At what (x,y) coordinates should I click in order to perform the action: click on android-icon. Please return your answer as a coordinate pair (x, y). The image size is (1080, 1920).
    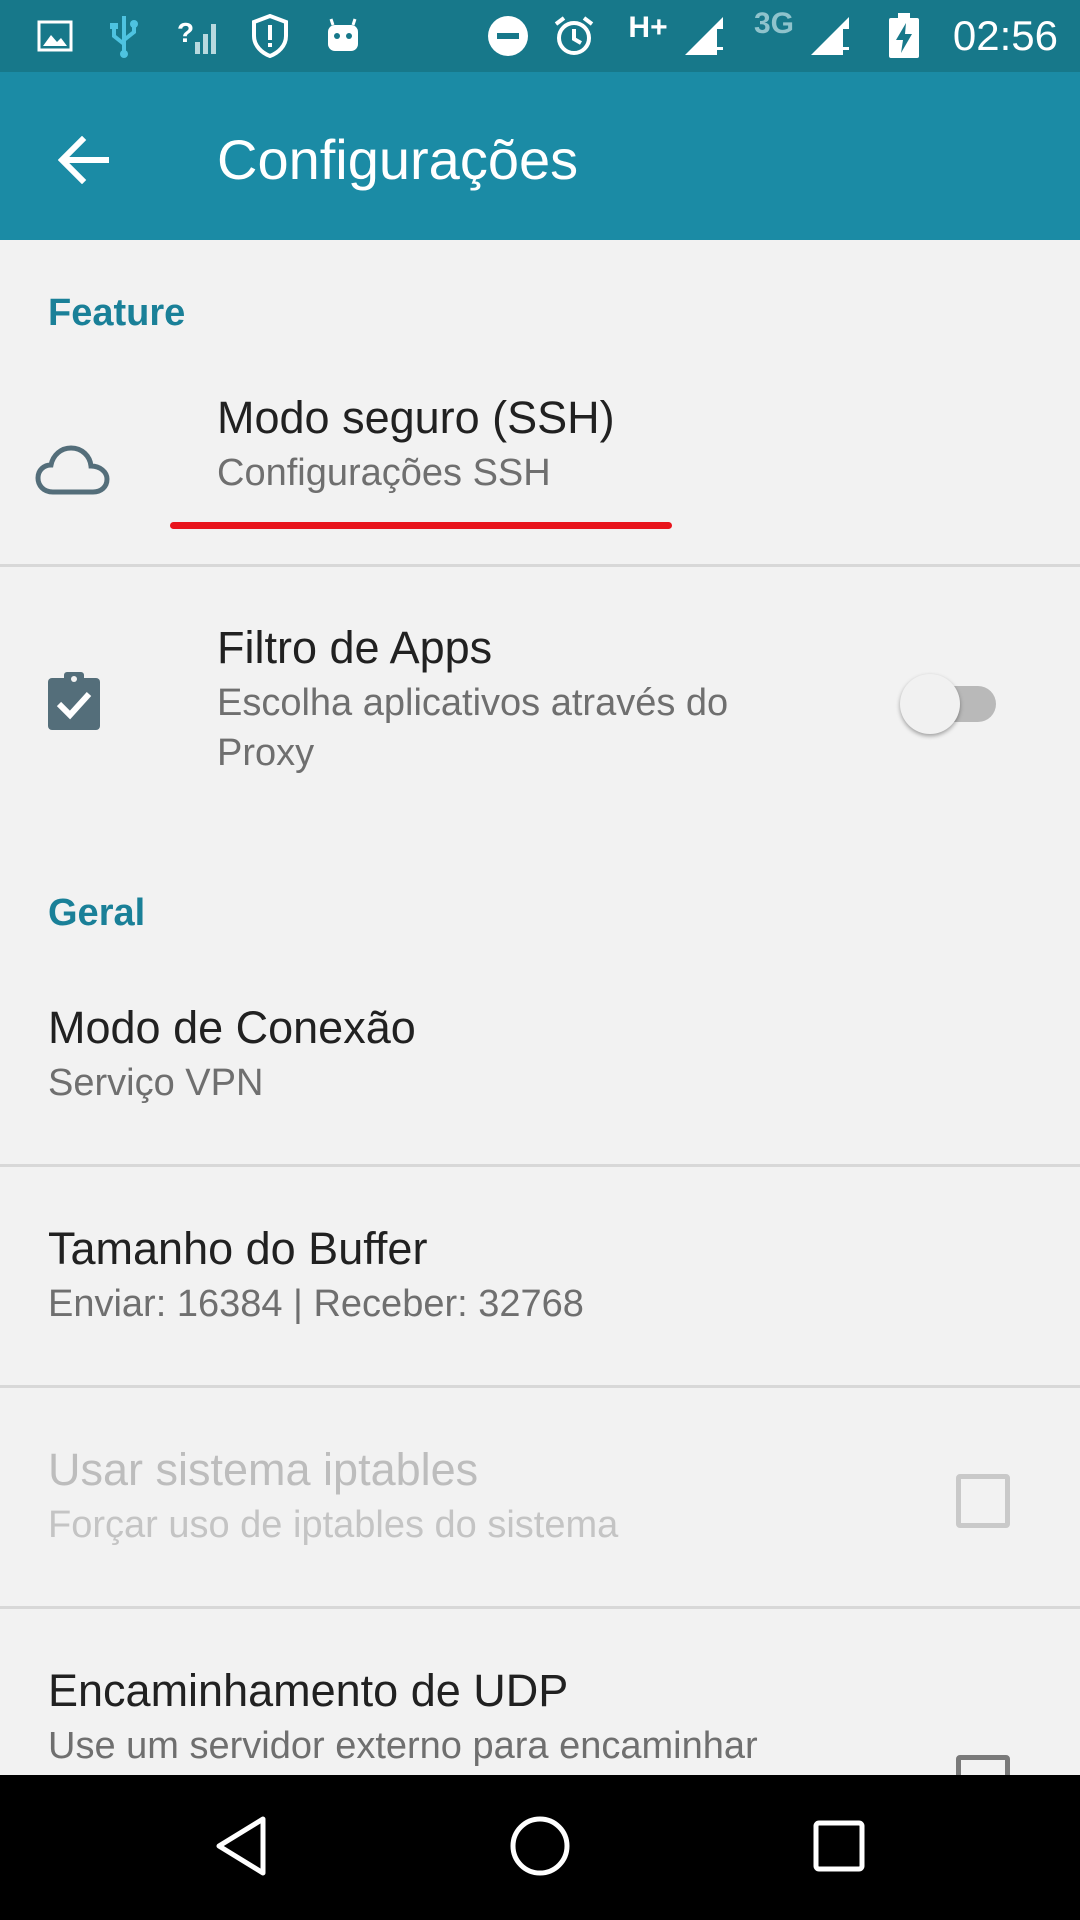
    Looking at the image, I should click on (343, 36).